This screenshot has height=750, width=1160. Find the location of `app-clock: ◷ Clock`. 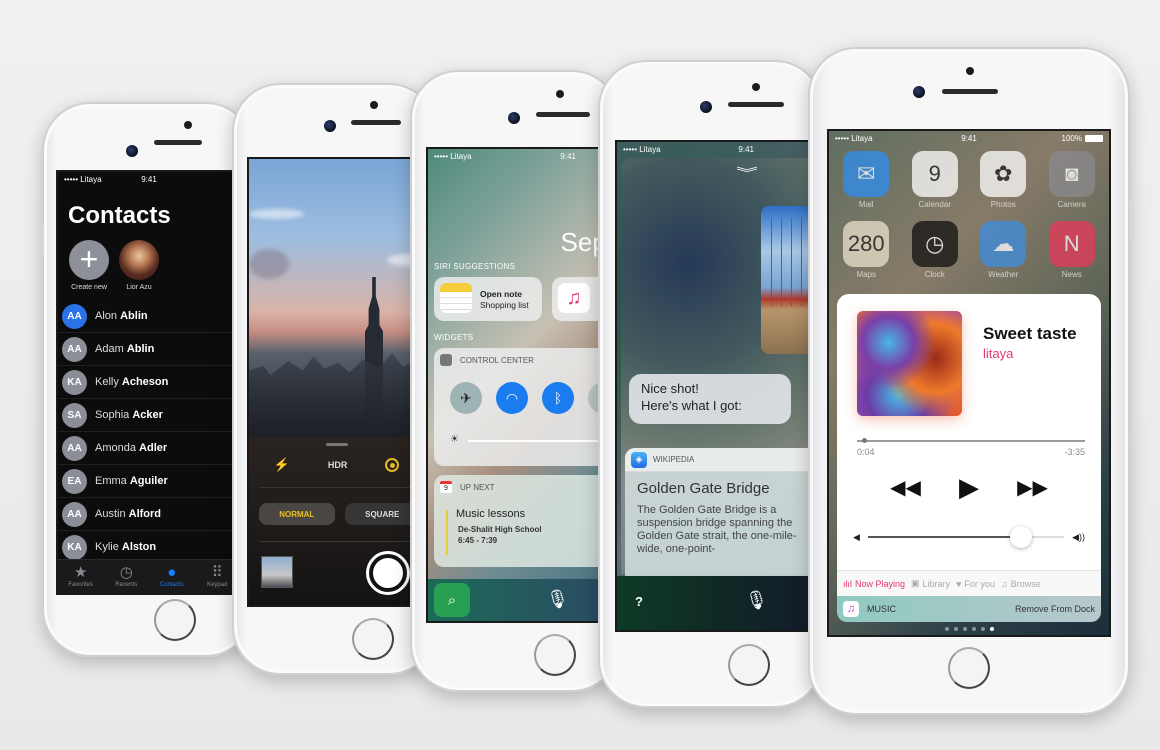

app-clock: ◷ Clock is located at coordinates (935, 250).